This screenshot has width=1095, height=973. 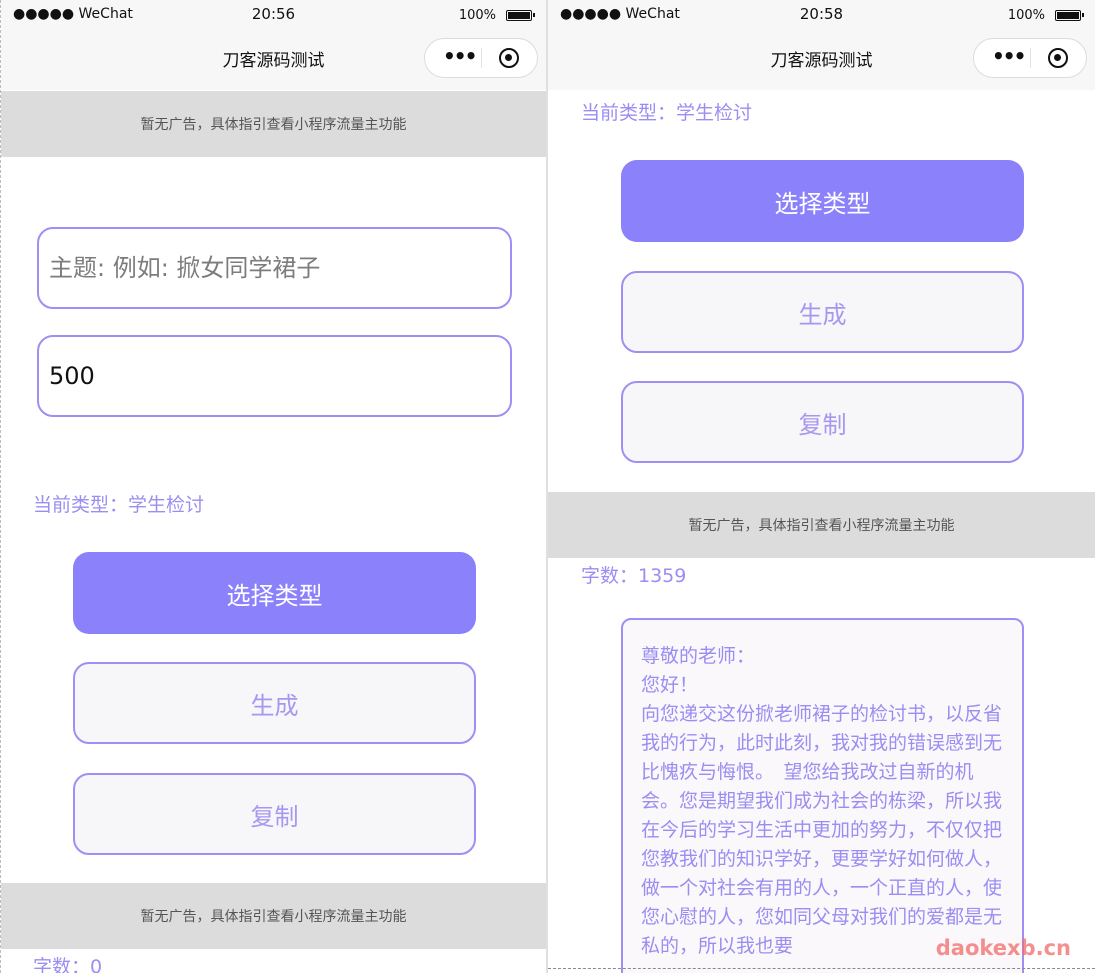 I want to click on topic-input, so click(x=274, y=268).